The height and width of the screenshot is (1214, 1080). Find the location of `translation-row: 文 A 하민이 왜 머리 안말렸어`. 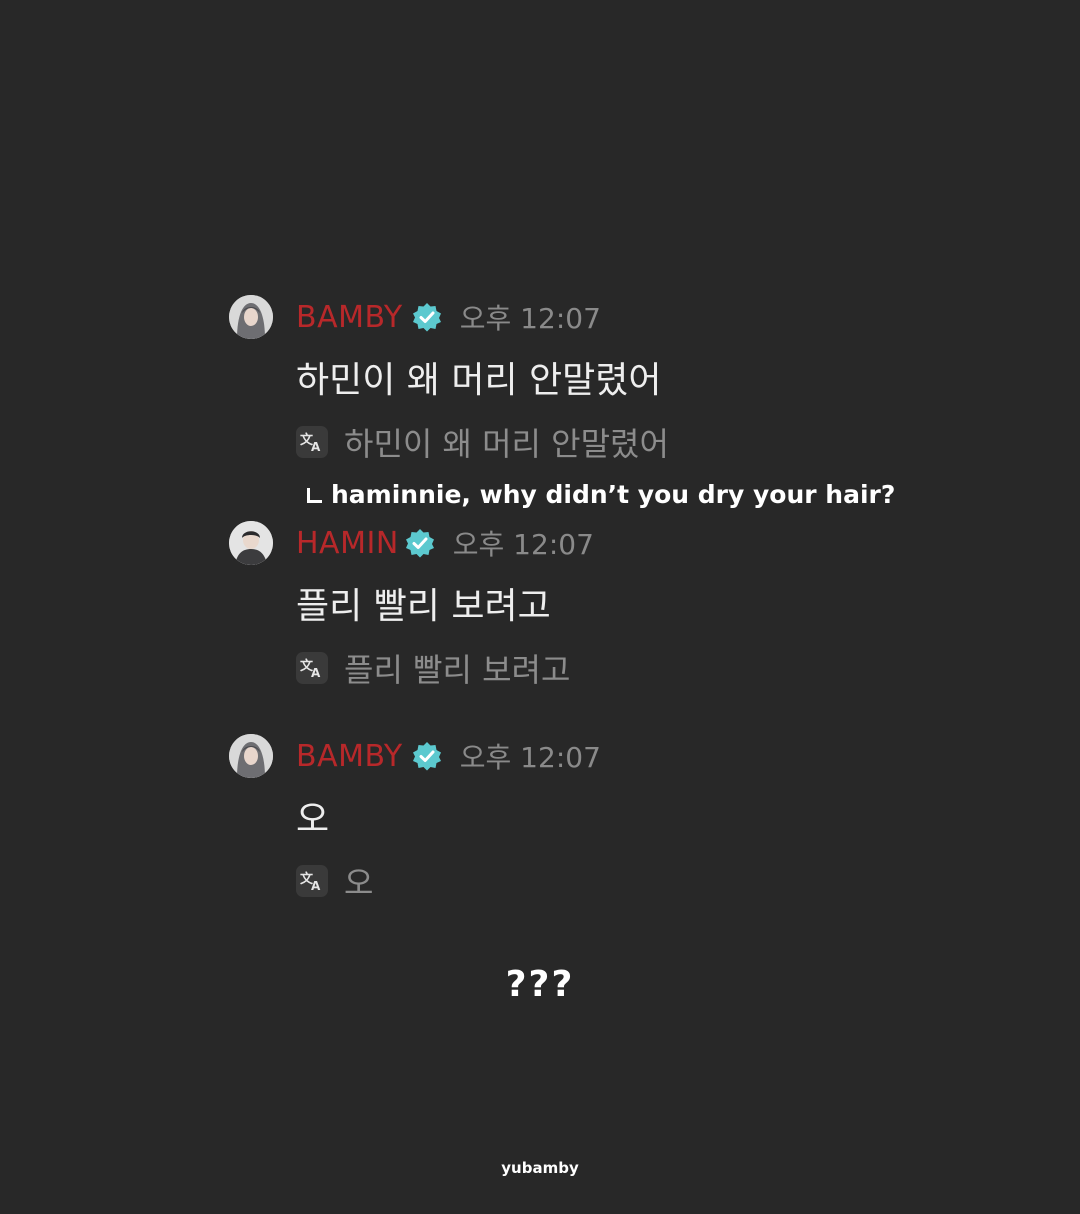

translation-row: 文 A 하민이 왜 머리 안말렸어 is located at coordinates (482, 442).